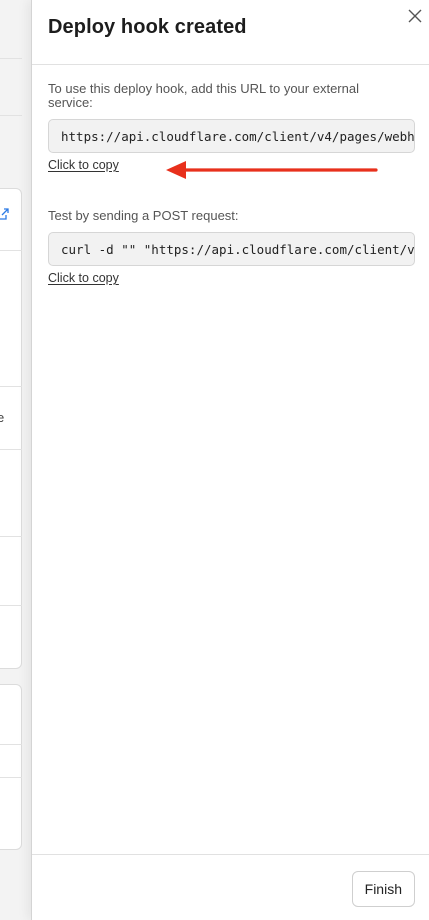  What do you see at coordinates (415, 16) in the screenshot?
I see `close-icon` at bounding box center [415, 16].